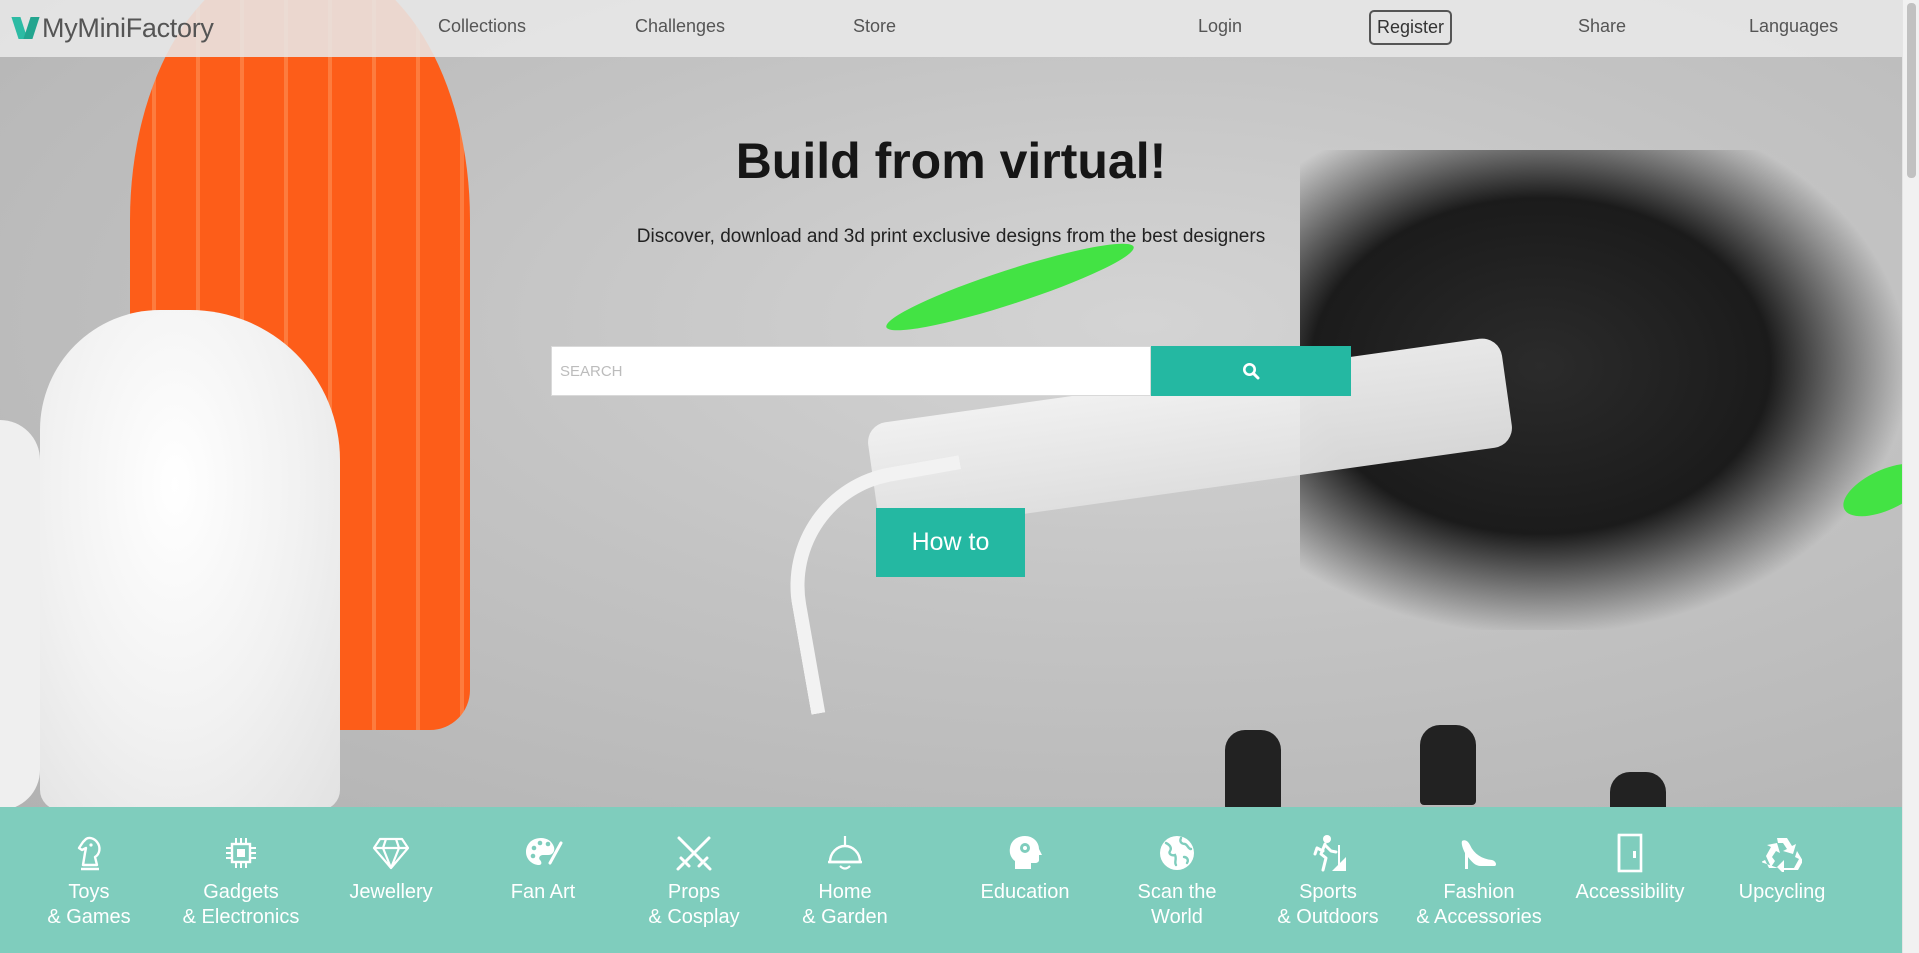 The image size is (1919, 953). I want to click on palette-icon, so click(543, 853).